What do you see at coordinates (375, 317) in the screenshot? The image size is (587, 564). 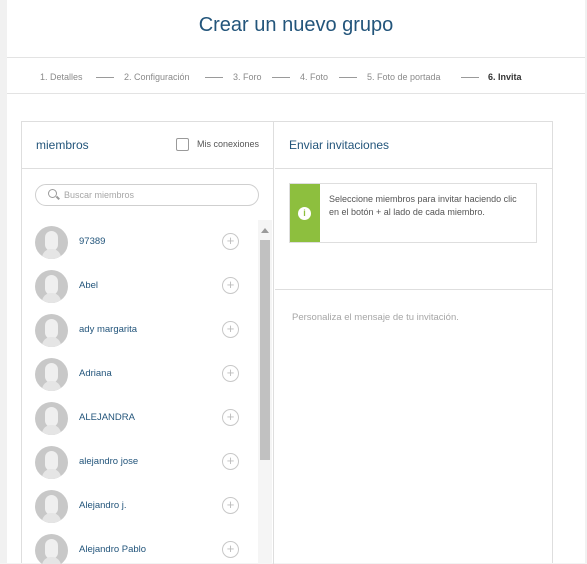 I see `invitation-message-field: Personaliza el mensaje de tu invitación.` at bounding box center [375, 317].